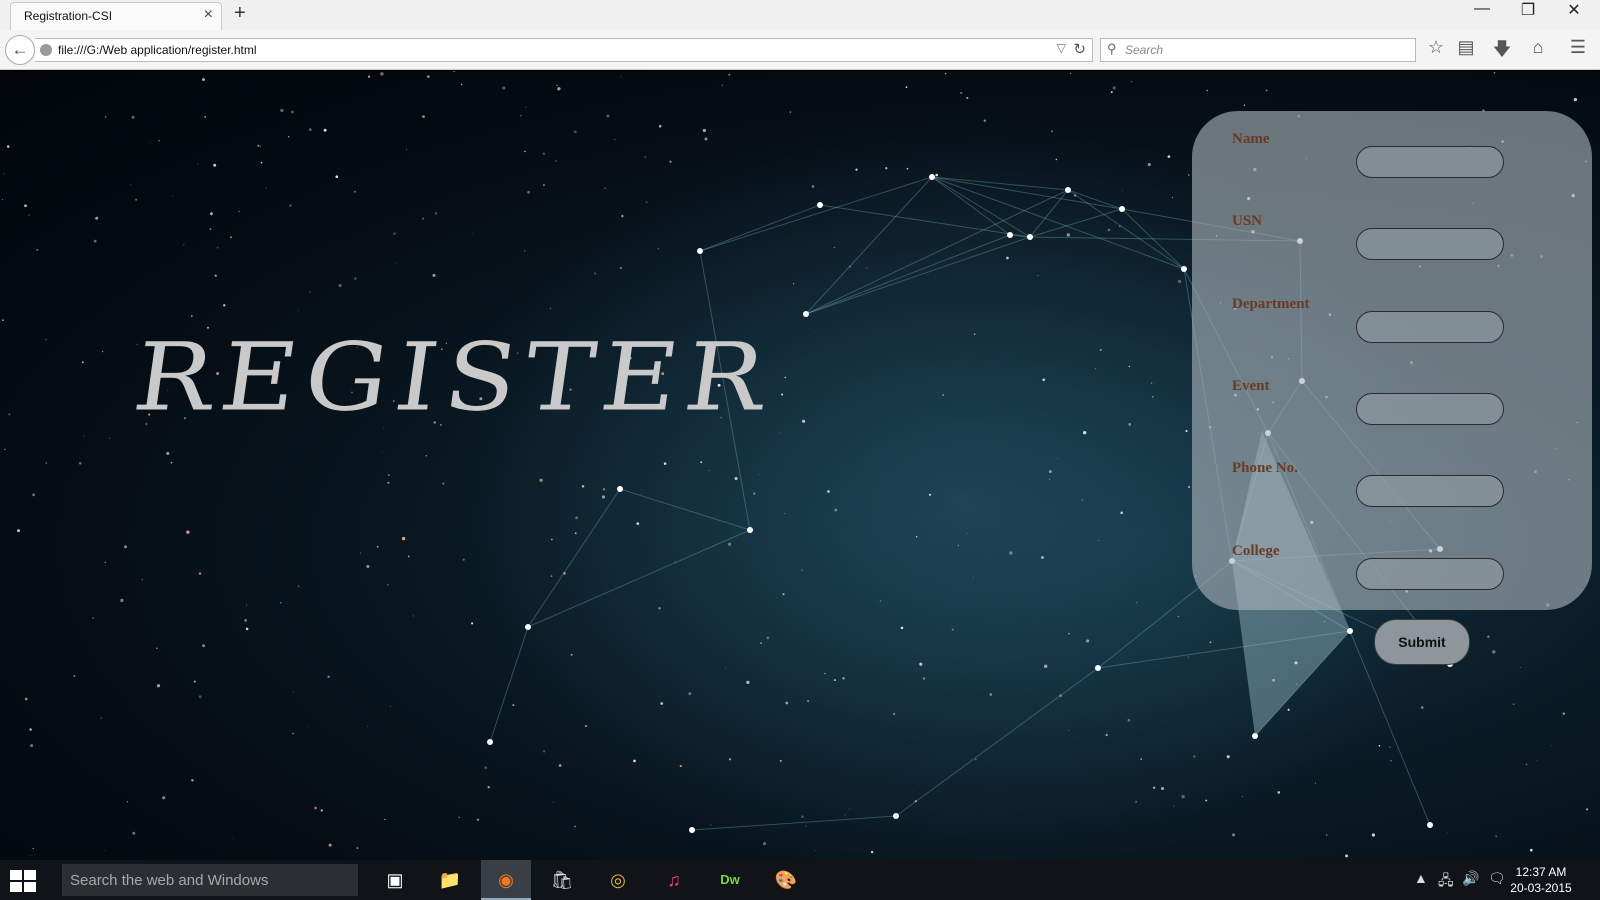  I want to click on department-label: Department, so click(1271, 304).